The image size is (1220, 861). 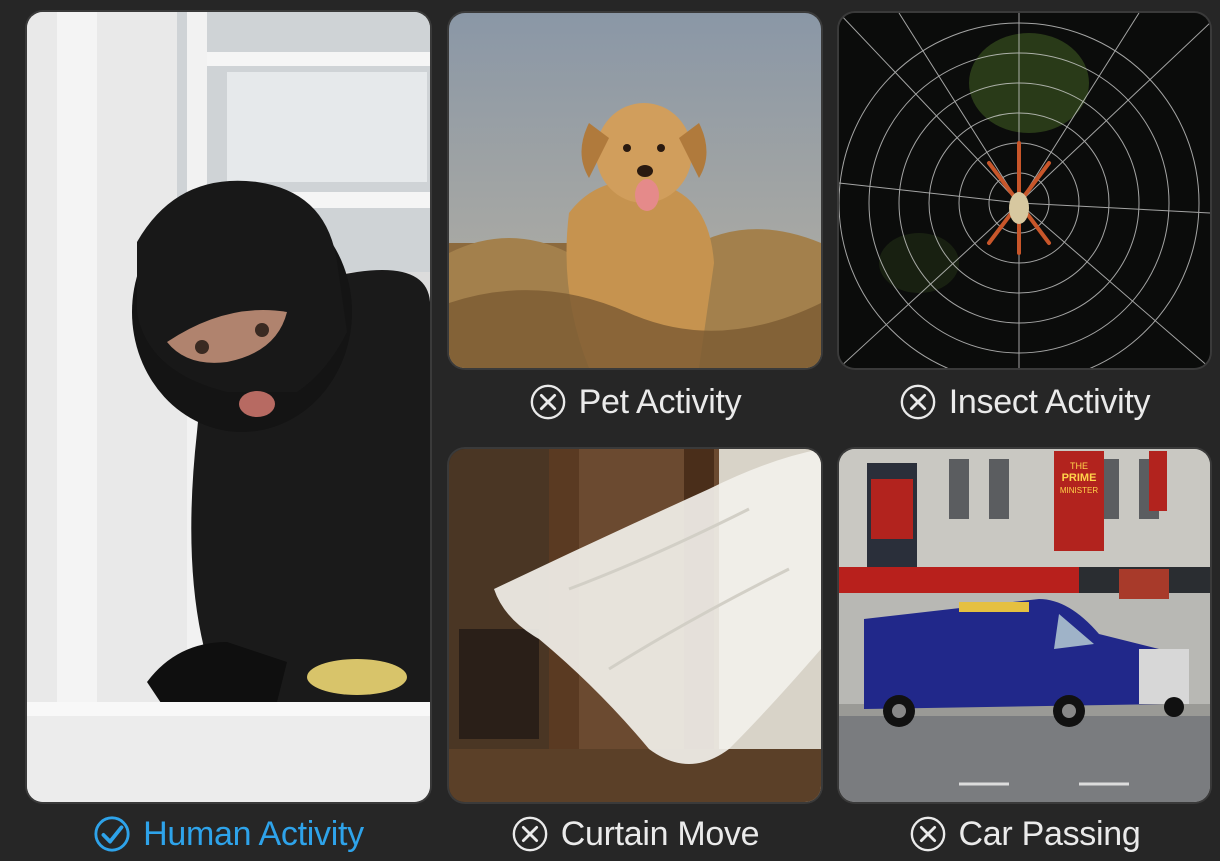 I want to click on banner-text-2: PRIME, so click(x=1079, y=478).